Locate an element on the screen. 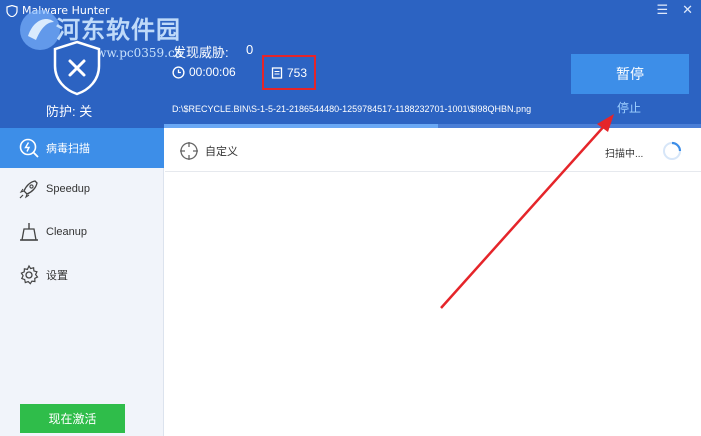 The width and height of the screenshot is (701, 436). sidebar-item-settings: 设置 is located at coordinates (82, 275).